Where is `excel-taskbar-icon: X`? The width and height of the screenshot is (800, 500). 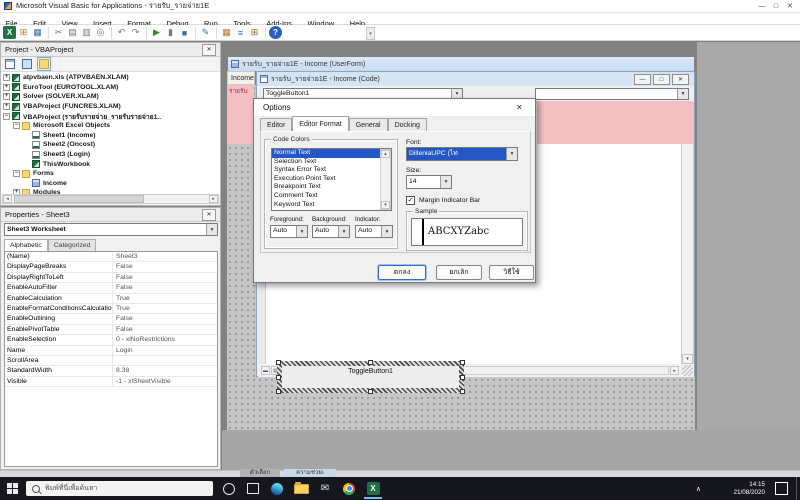 excel-taskbar-icon: X is located at coordinates (373, 489).